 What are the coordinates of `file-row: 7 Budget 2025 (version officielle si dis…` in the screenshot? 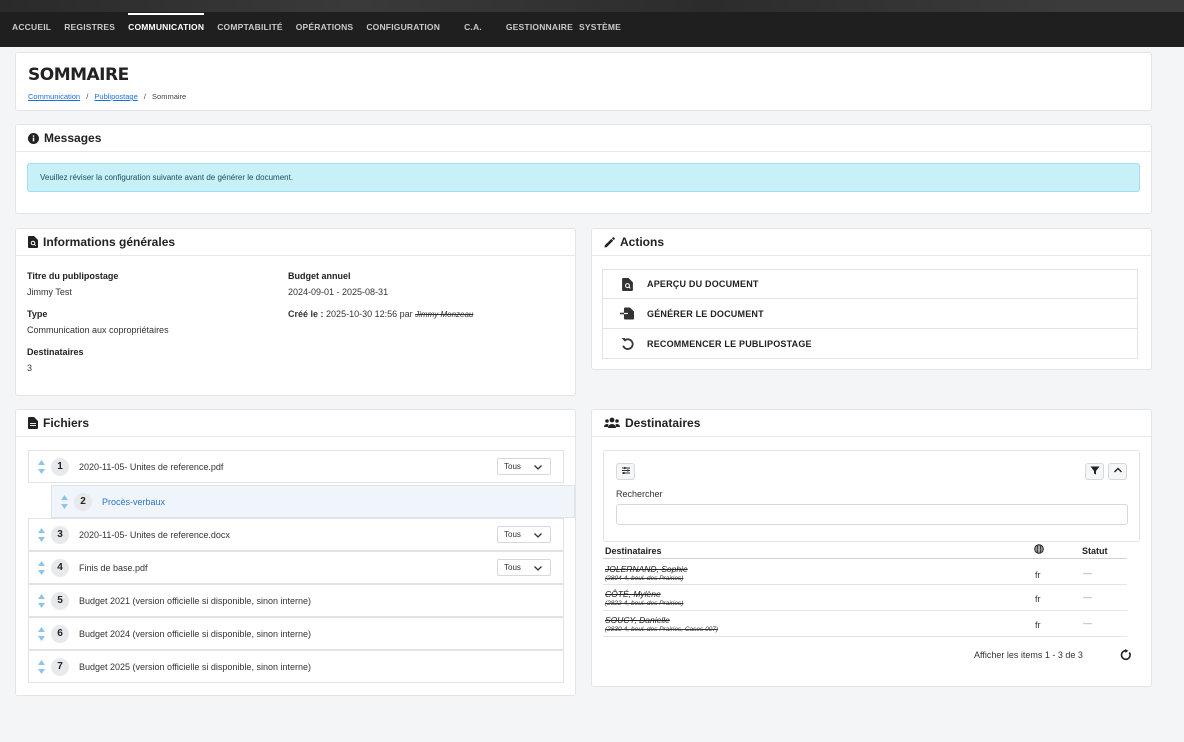 It's located at (296, 666).